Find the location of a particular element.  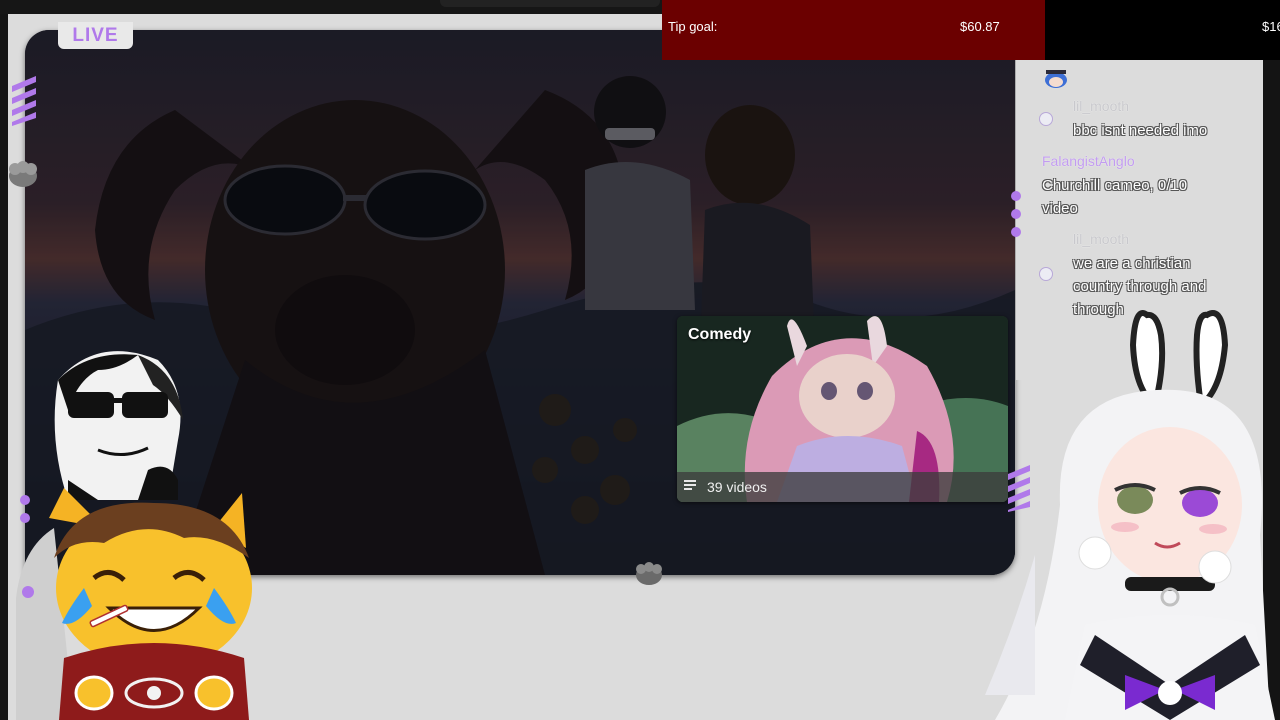

playlist-card: Comedy 39 videos is located at coordinates (842, 409).